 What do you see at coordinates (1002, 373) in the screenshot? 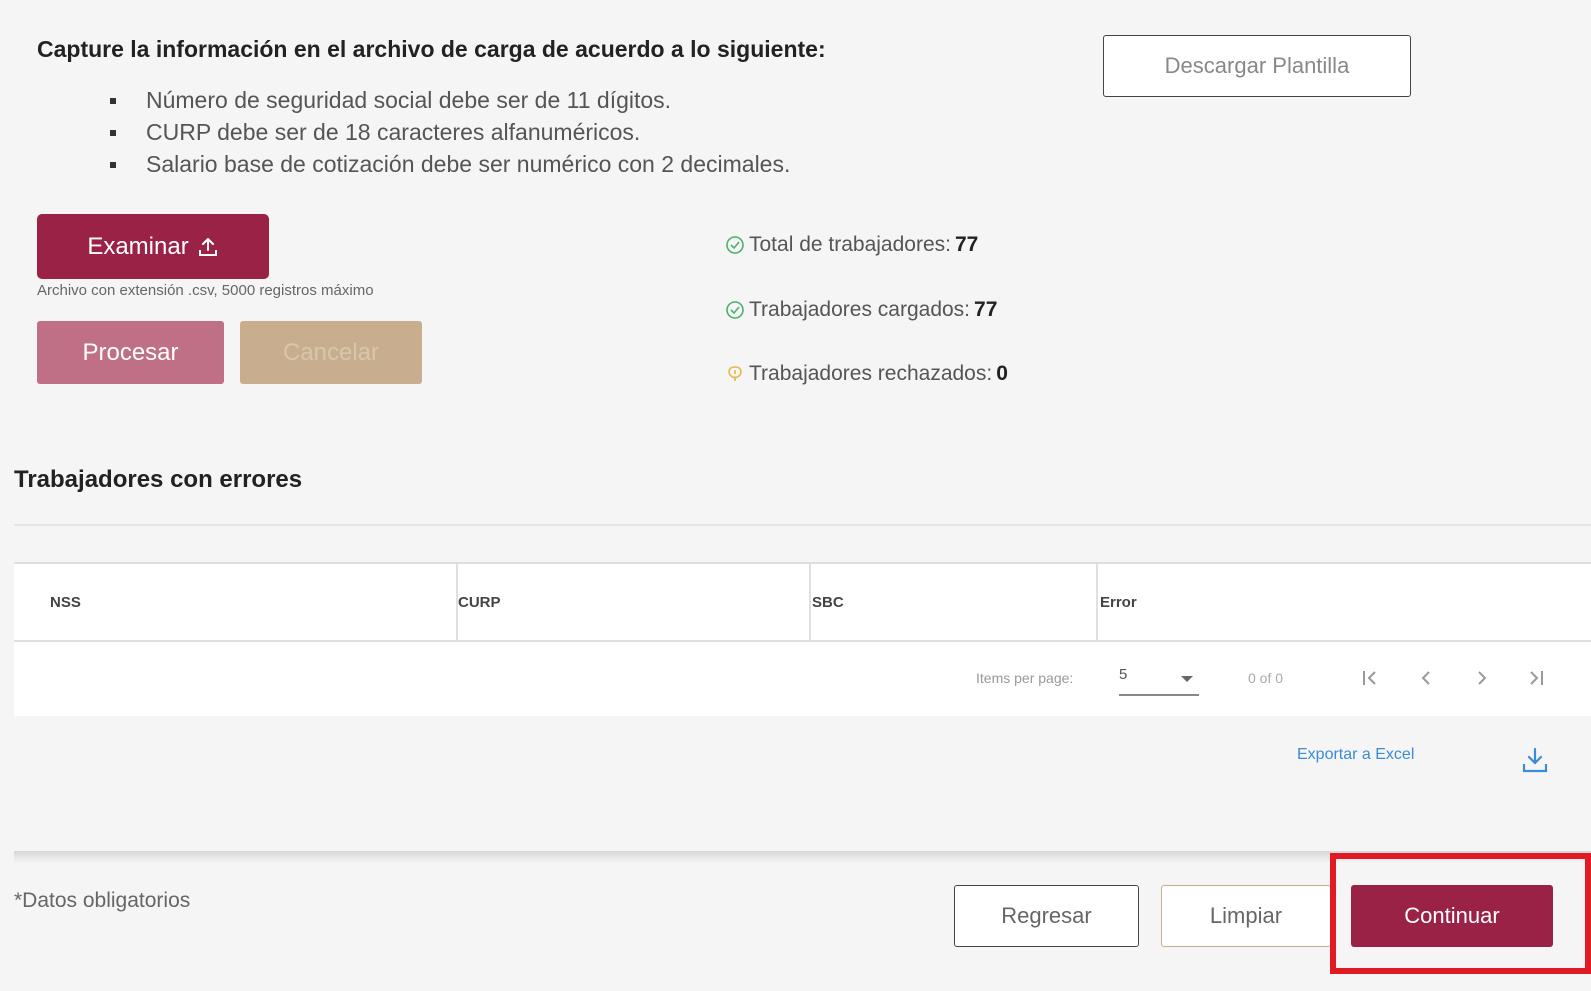
I see `stat-rejected-value: 0` at bounding box center [1002, 373].